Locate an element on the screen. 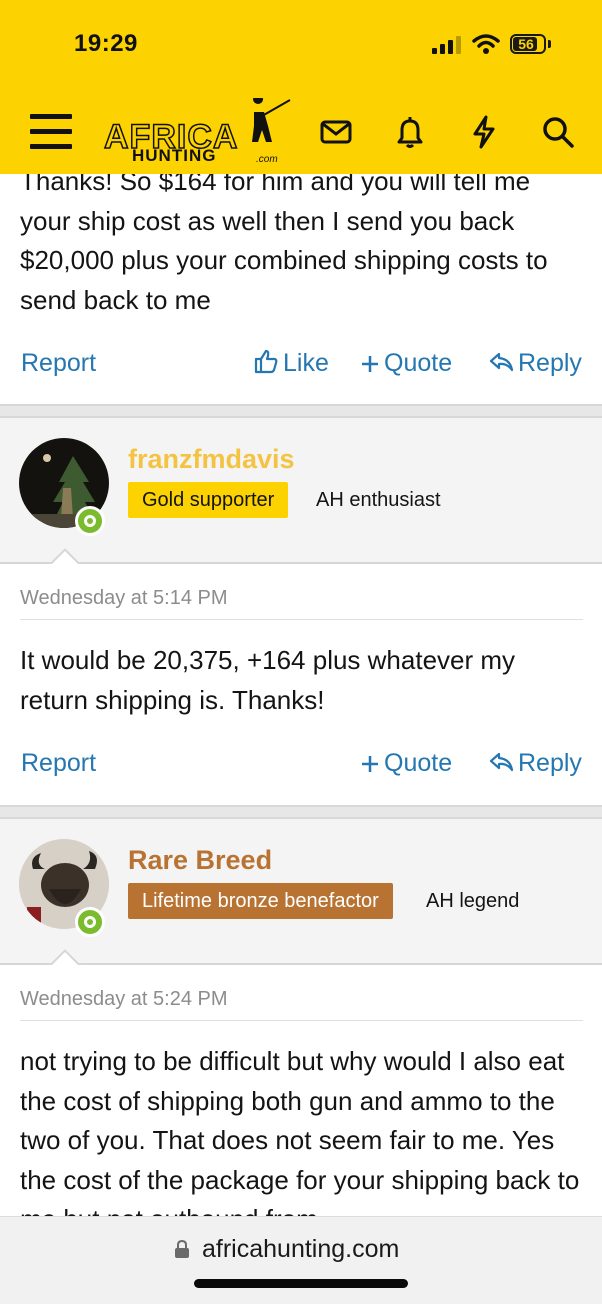 The height and width of the screenshot is (1304, 602). battery-icon: 56 is located at coordinates (528, 44).